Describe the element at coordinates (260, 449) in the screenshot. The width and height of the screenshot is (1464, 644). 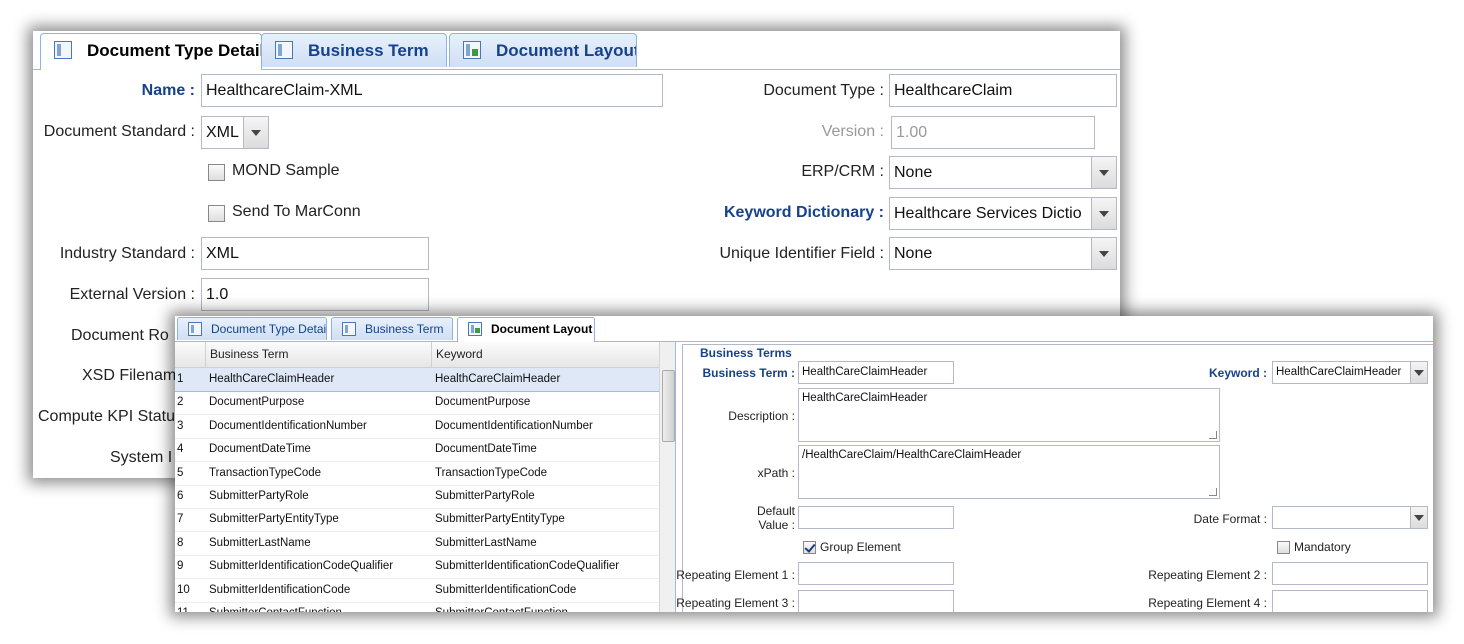
I see `business-term-cell: DocumentDateTime` at that location.